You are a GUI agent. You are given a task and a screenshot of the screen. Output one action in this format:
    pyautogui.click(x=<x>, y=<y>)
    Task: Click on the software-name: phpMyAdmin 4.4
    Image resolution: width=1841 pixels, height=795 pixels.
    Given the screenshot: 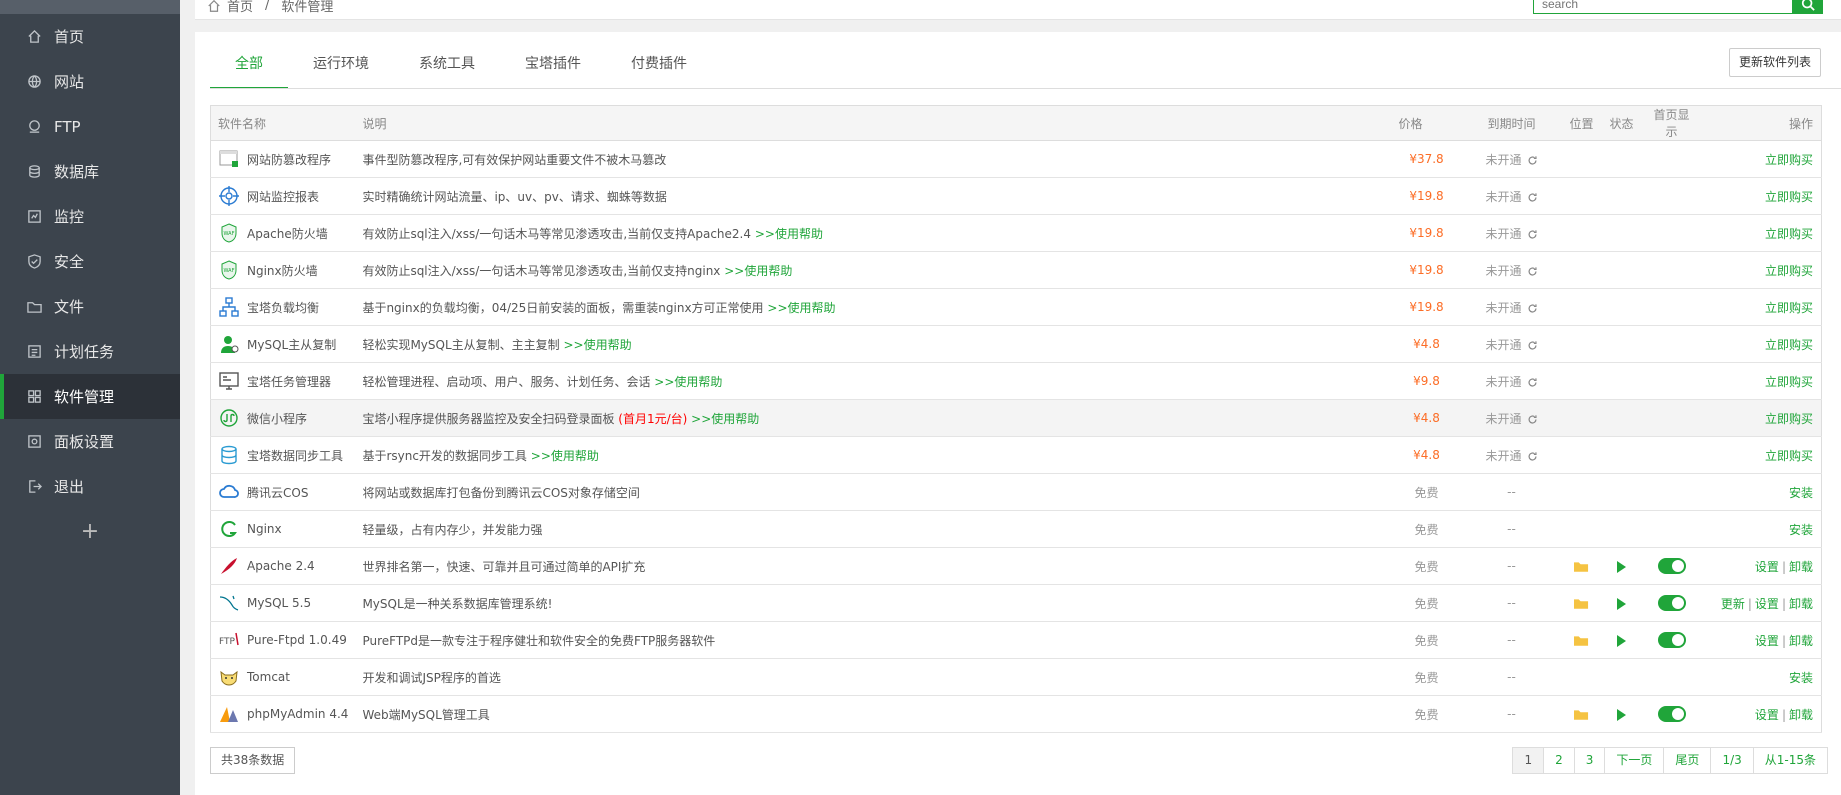 What is the action you would take?
    pyautogui.click(x=297, y=714)
    